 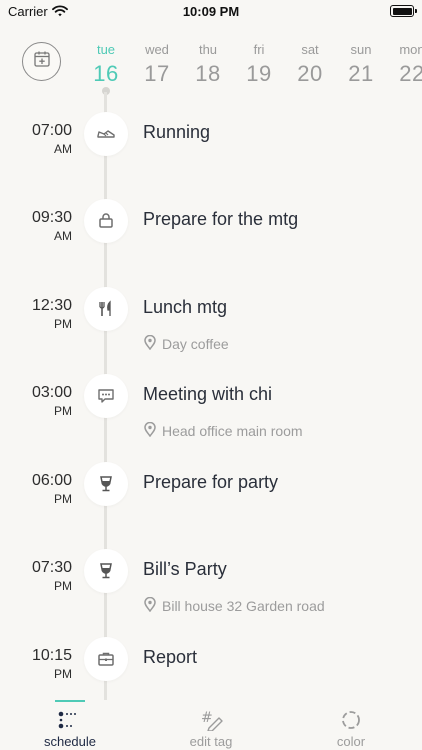 I want to click on day-number: 22, so click(x=410, y=73).